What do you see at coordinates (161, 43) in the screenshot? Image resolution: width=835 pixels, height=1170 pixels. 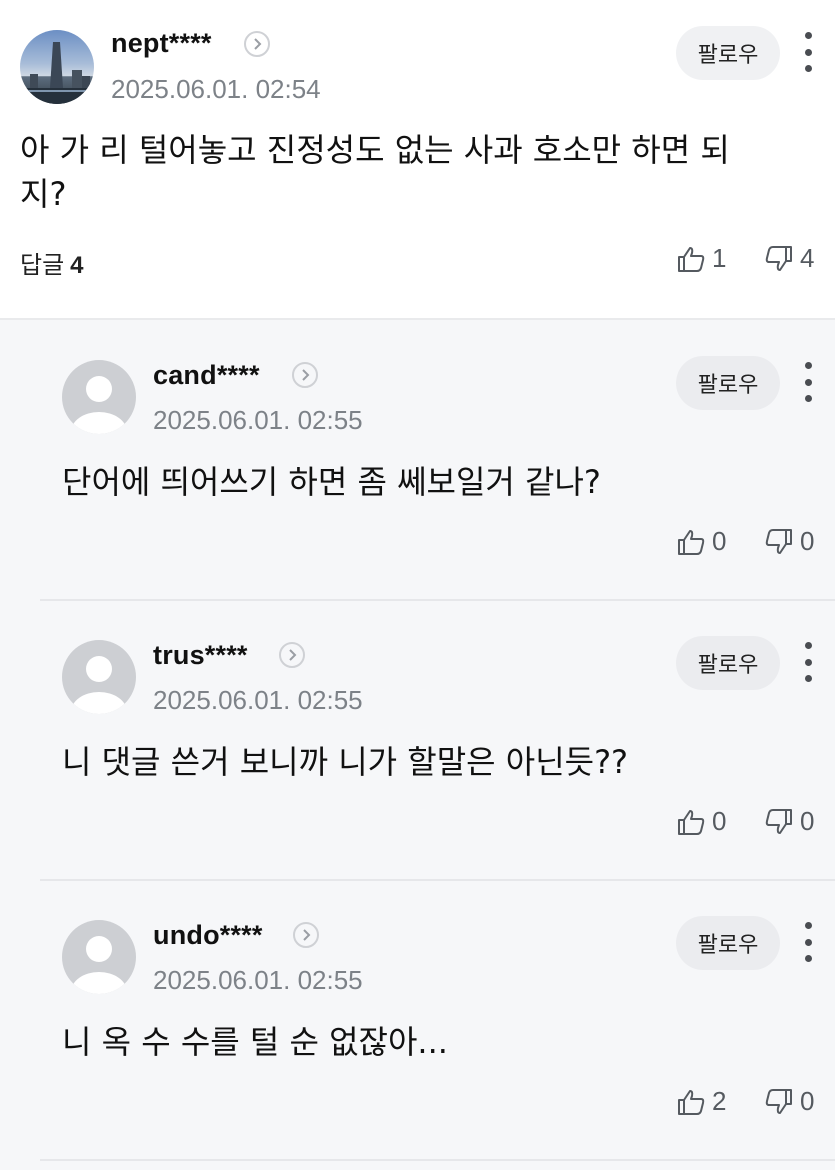 I see `comment-username: nept****` at bounding box center [161, 43].